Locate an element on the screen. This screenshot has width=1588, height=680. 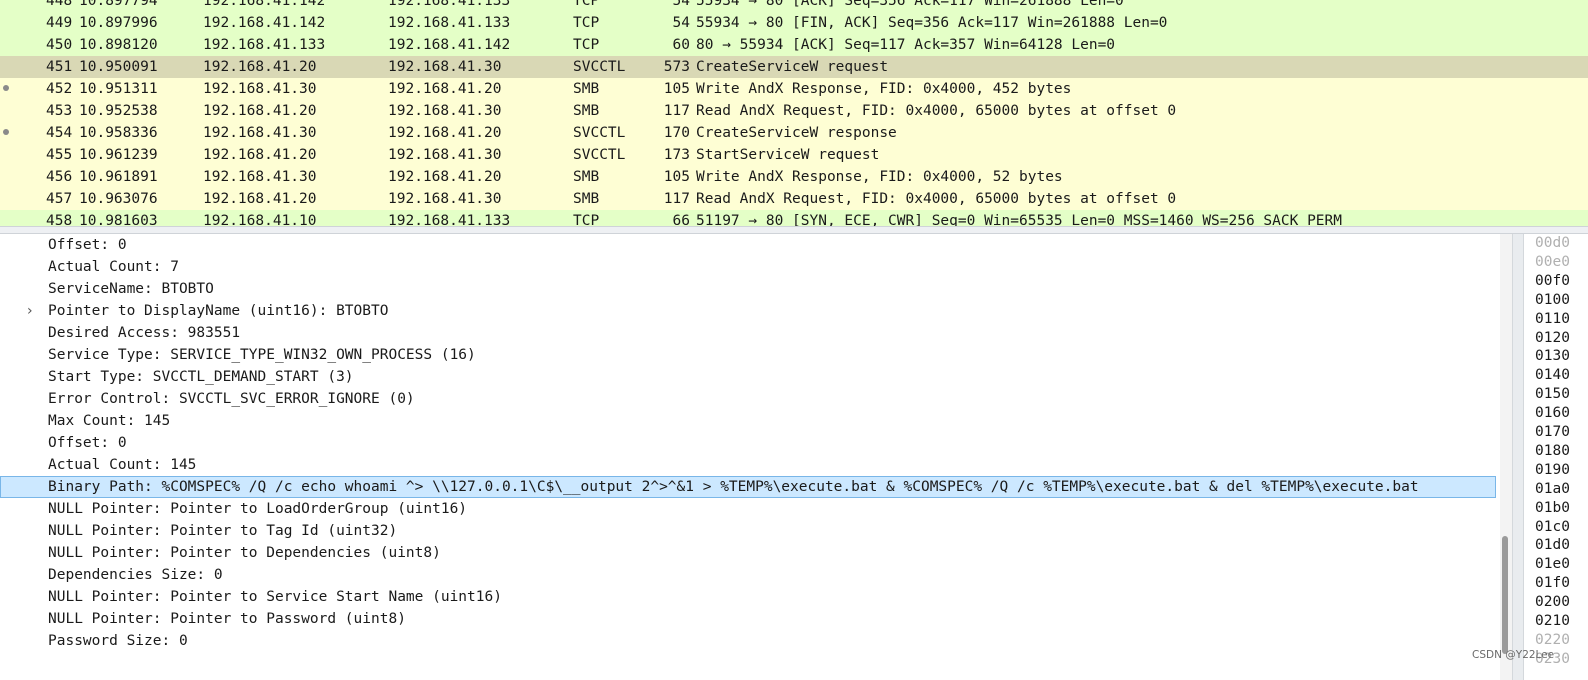
packet-length: 573 is located at coordinates (676, 67).